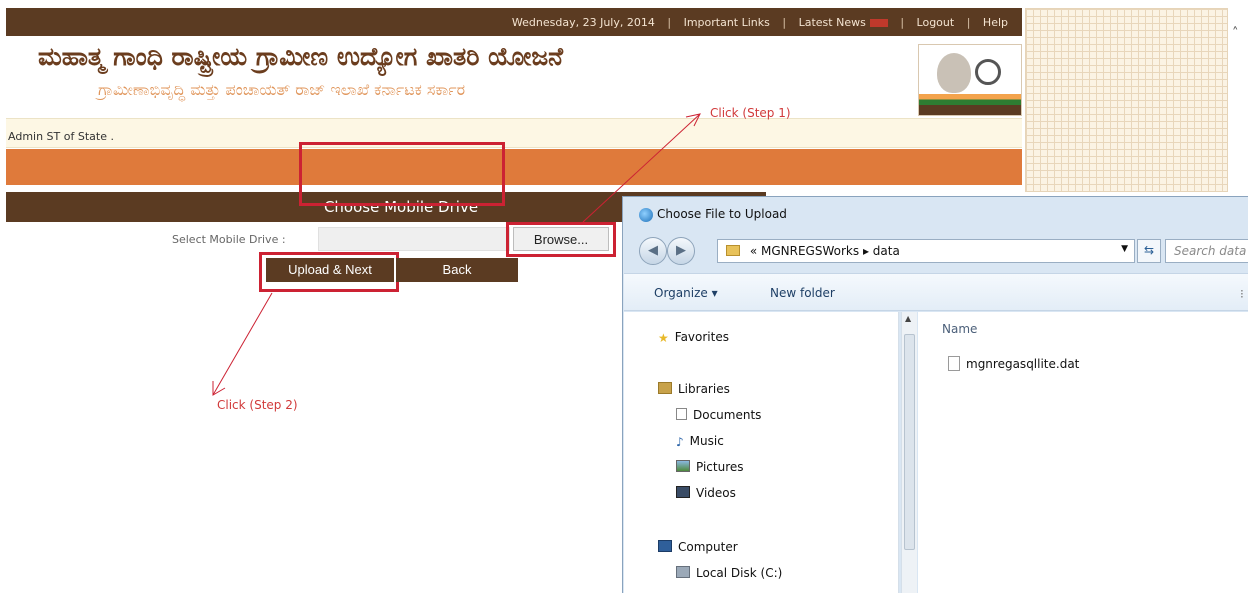  What do you see at coordinates (706, 441) in the screenshot?
I see `nav-label: Music` at bounding box center [706, 441].